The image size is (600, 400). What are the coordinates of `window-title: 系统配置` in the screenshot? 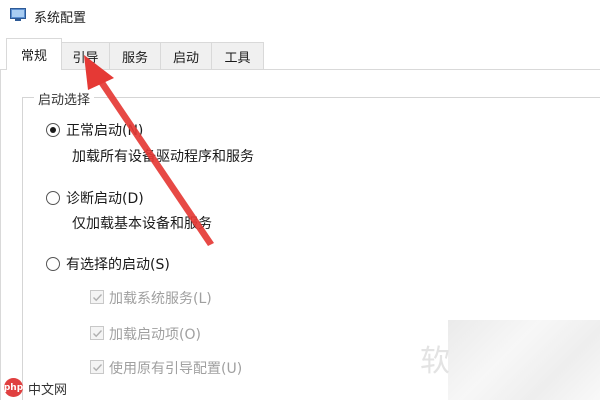 It's located at (60, 18).